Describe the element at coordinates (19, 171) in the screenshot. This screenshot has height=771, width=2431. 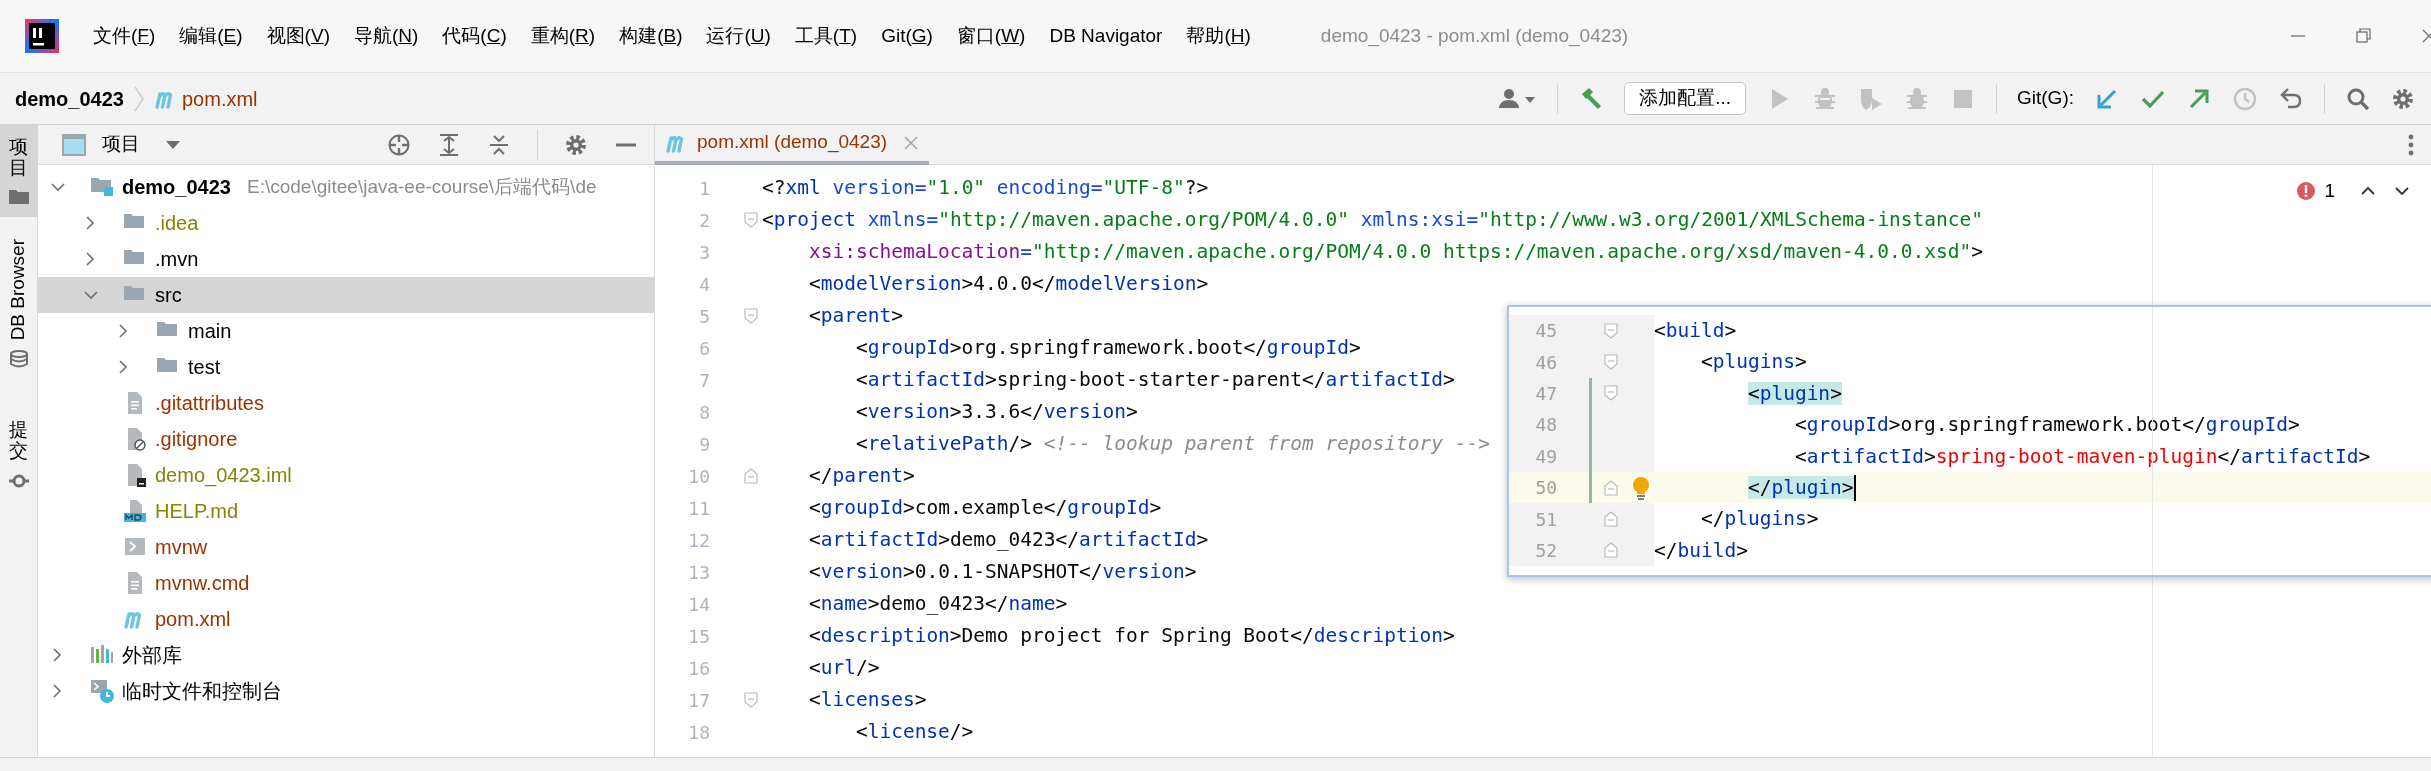
I see `tool-window-tab: 项目` at that location.